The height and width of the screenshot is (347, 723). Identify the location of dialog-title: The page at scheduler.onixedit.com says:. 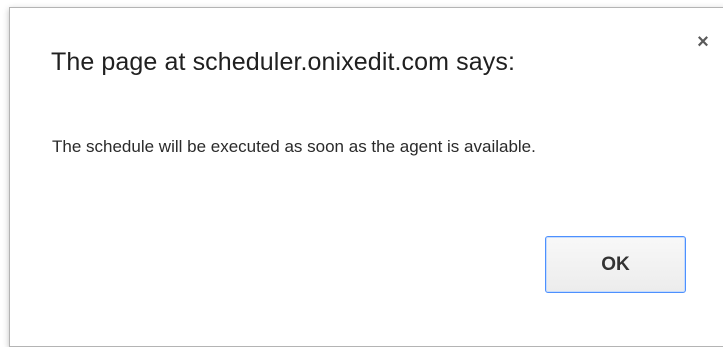
(283, 62).